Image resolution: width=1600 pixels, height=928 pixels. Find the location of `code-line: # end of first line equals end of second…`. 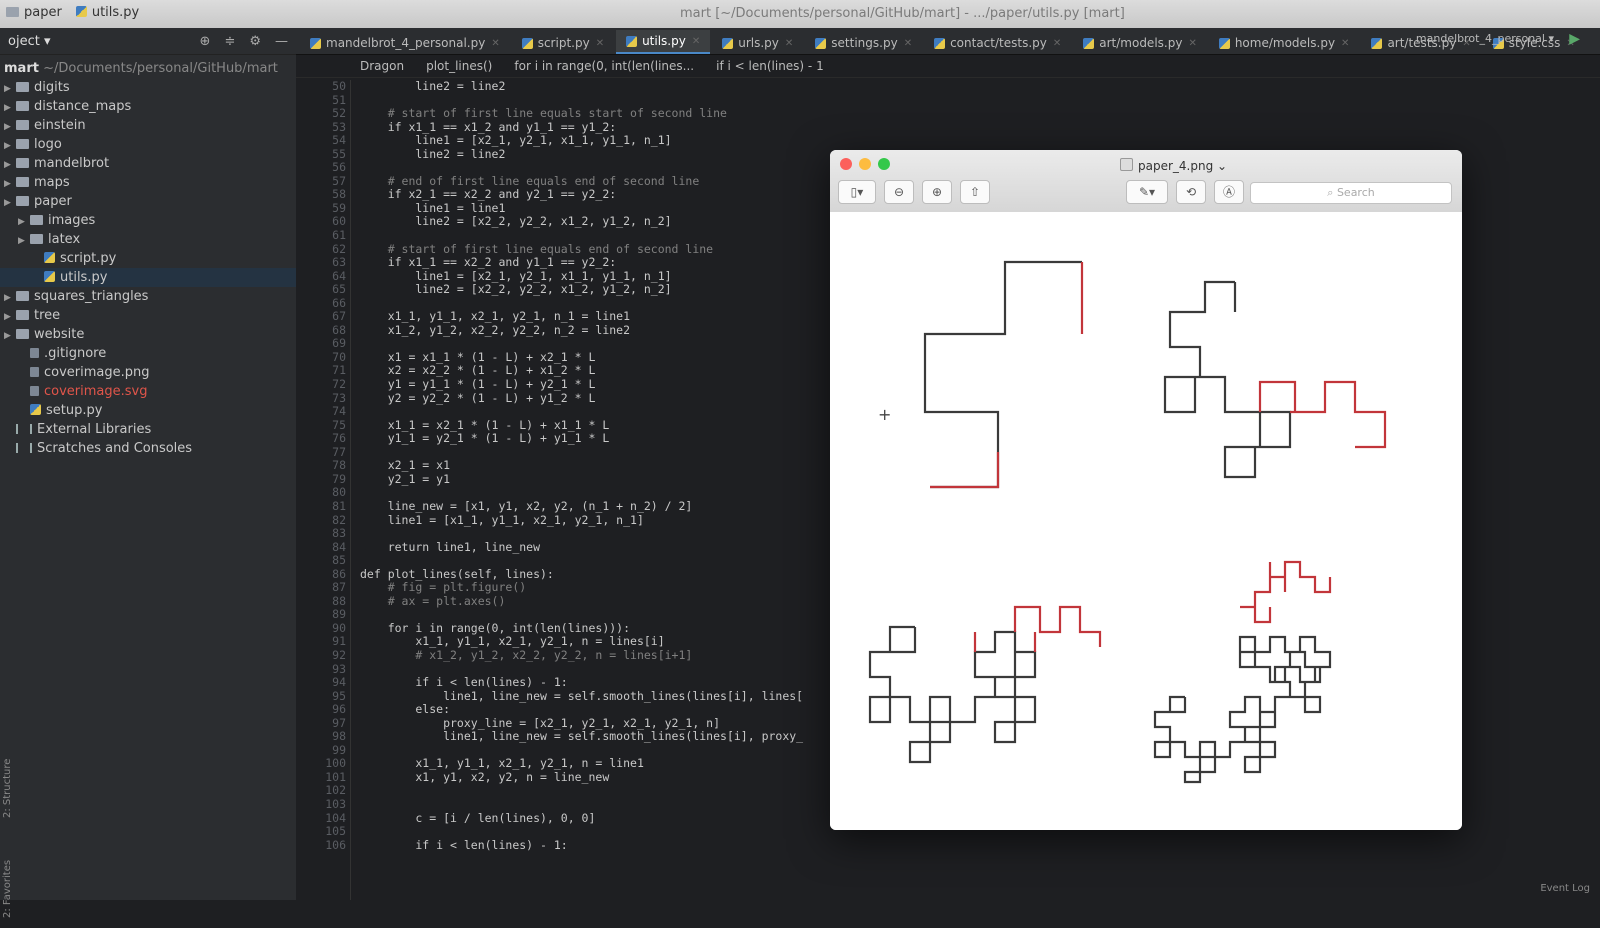

code-line: # end of first line equals end of second… is located at coordinates (600, 181).